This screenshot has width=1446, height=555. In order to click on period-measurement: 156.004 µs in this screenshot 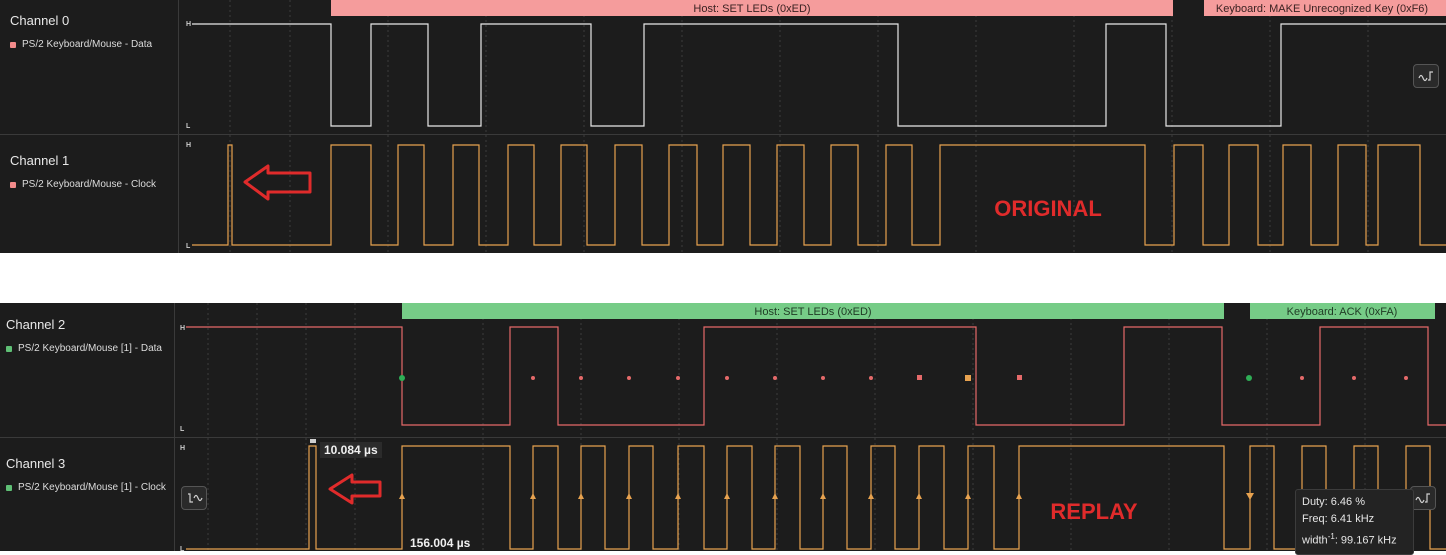, I will do `click(440, 543)`.